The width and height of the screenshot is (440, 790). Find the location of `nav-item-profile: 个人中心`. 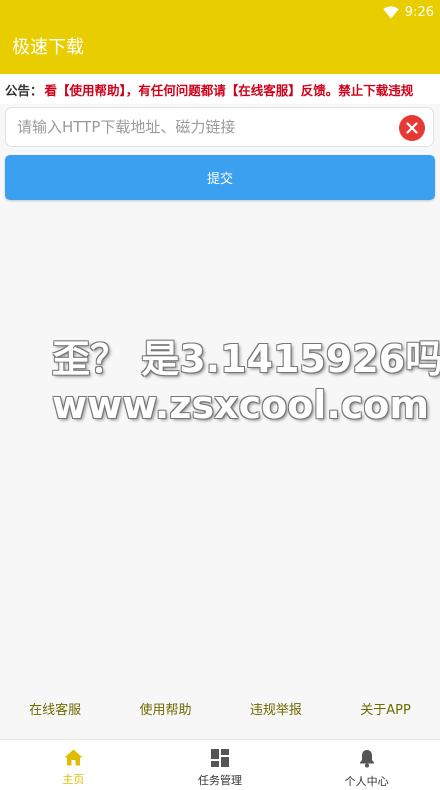

nav-item-profile: 个人中心 is located at coordinates (366, 765).